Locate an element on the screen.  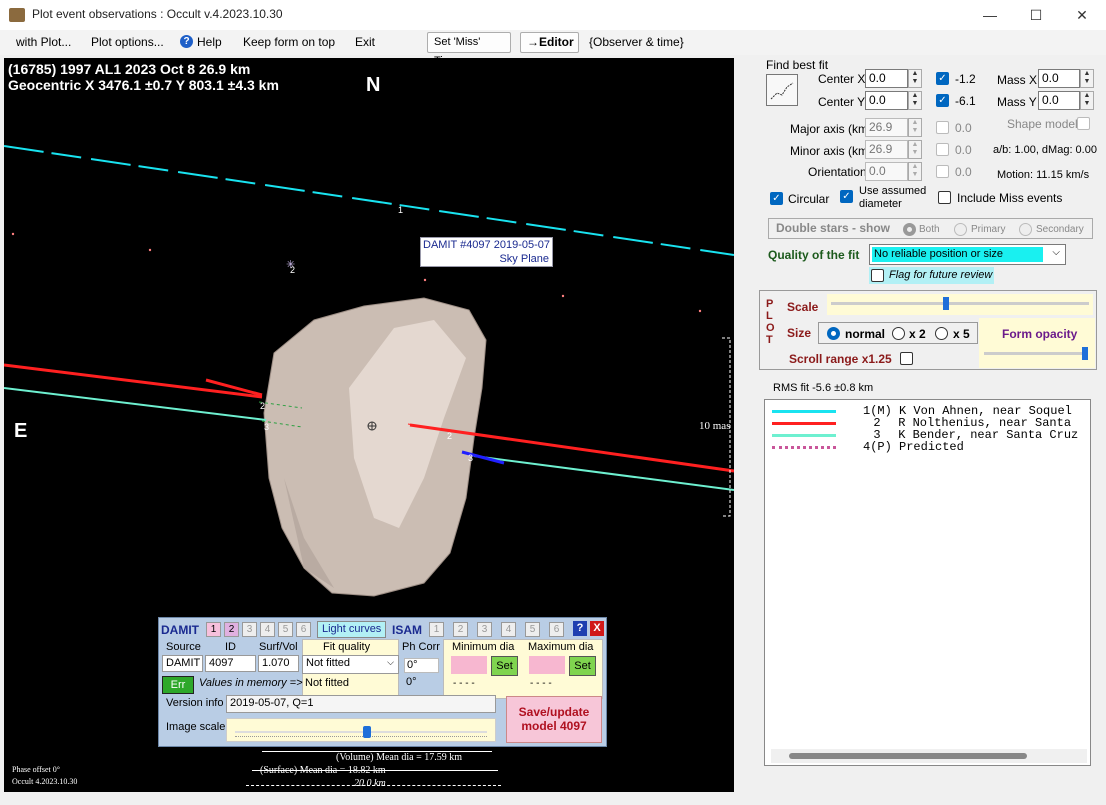
quality-of-fit-label: Quality of the fit is located at coordinates (814, 255).